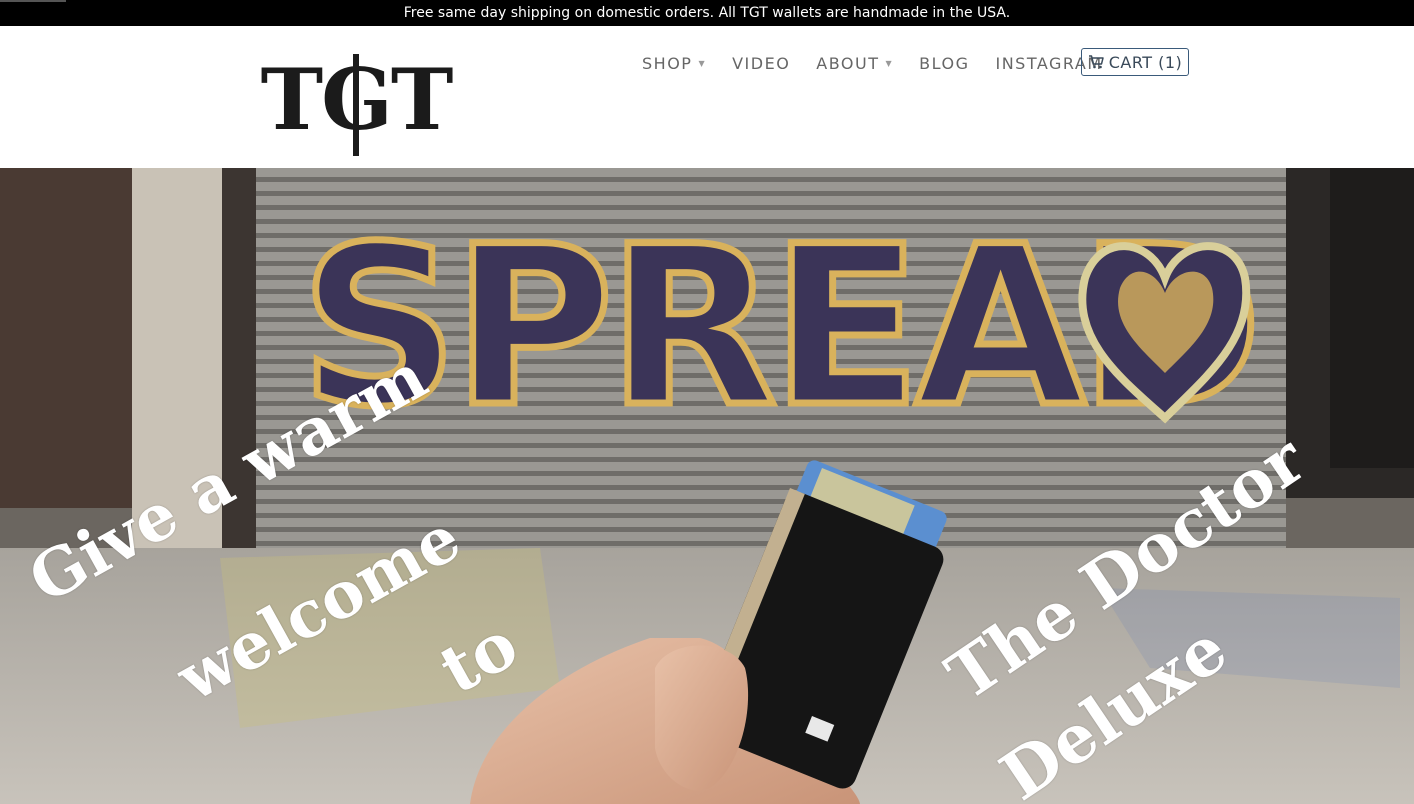  Describe the element at coordinates (1096, 62) in the screenshot. I see `cart-icon` at that location.